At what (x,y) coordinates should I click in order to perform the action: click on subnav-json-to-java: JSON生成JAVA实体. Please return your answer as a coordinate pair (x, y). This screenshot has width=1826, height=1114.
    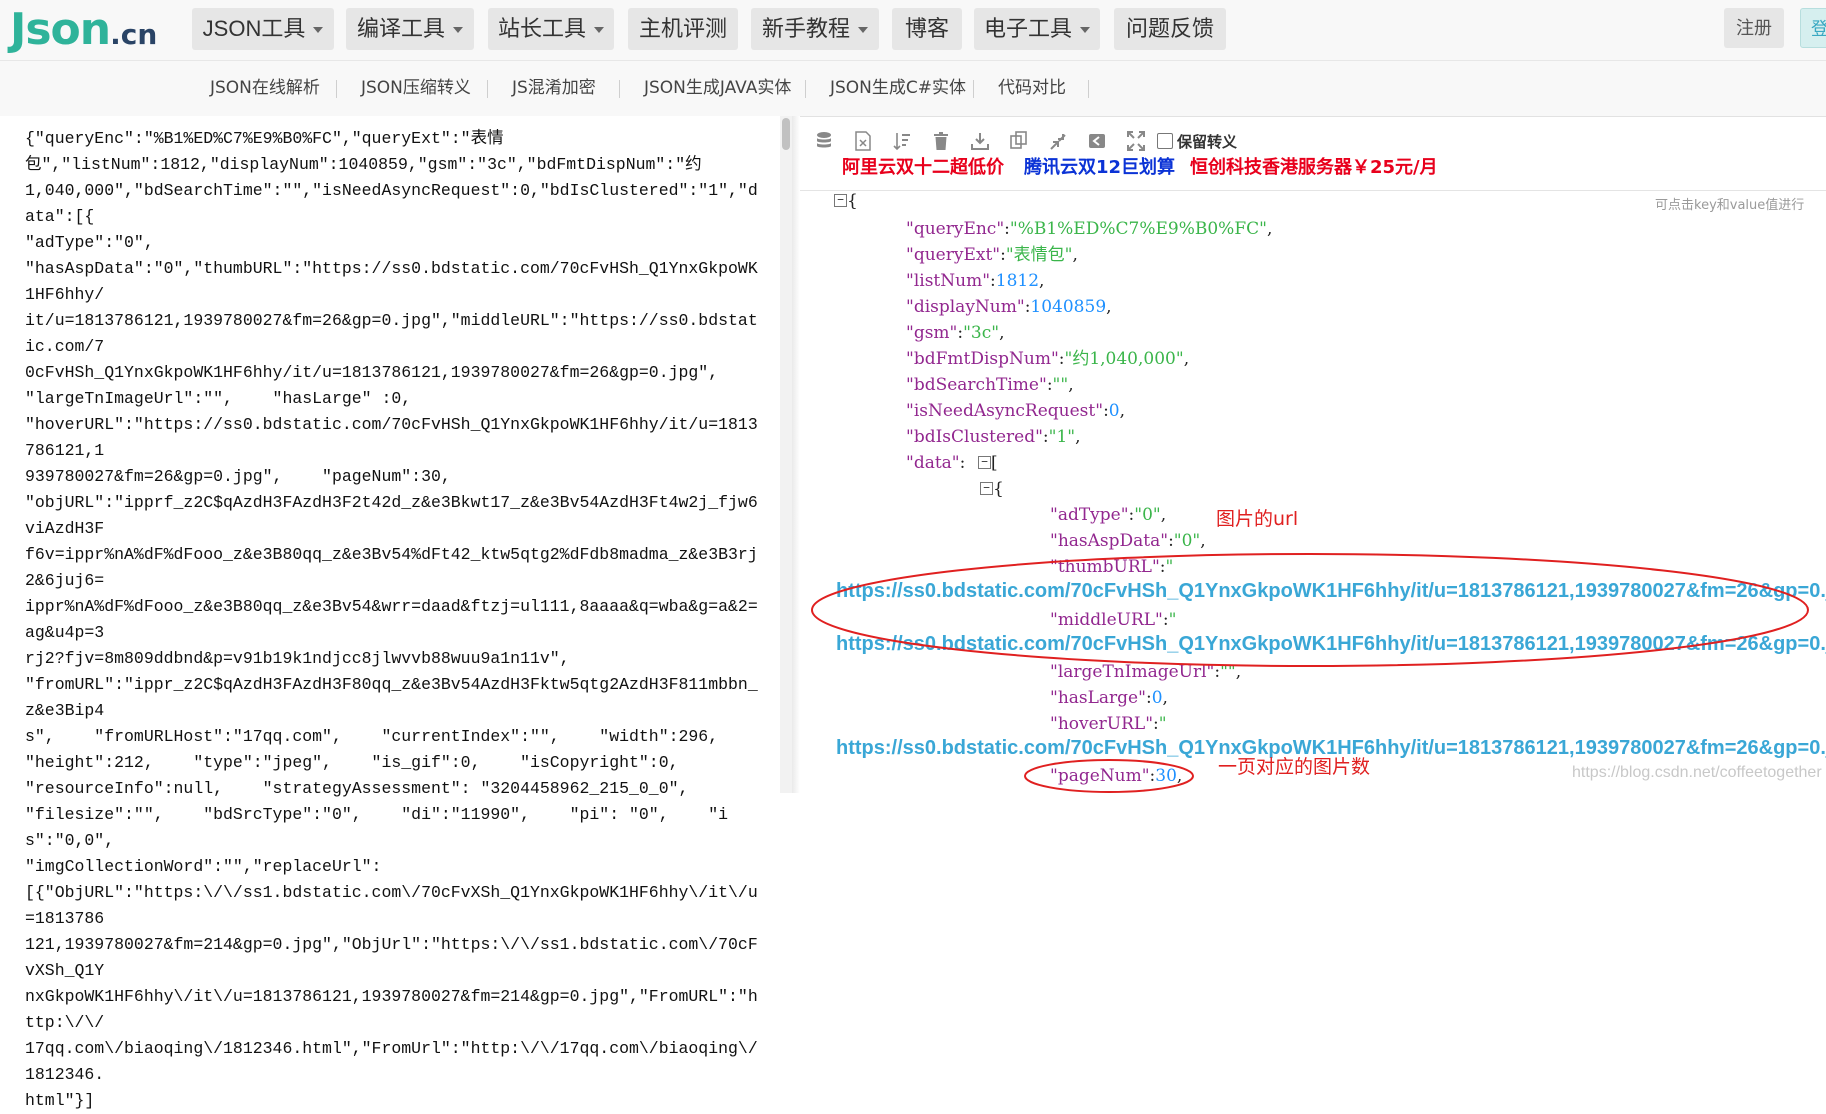
    Looking at the image, I should click on (717, 88).